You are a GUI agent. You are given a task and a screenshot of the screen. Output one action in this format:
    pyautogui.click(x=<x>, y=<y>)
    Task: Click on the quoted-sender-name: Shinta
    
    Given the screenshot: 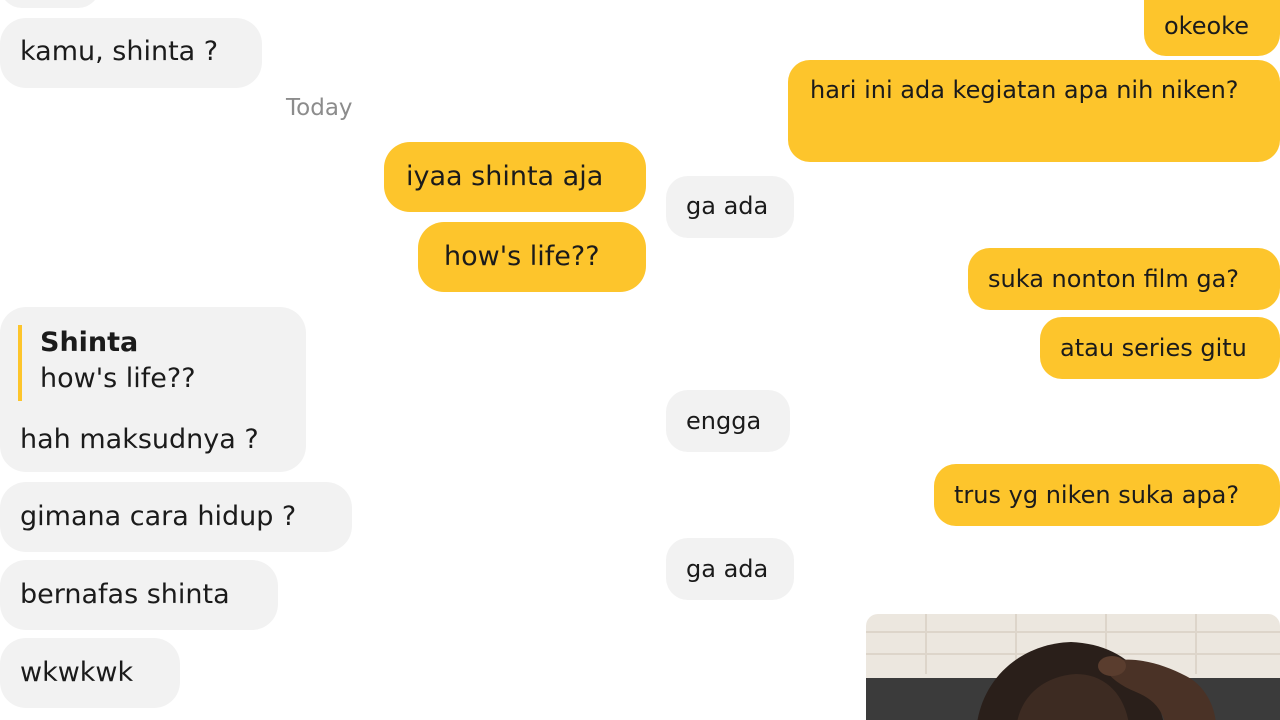 What is the action you would take?
    pyautogui.click(x=89, y=342)
    